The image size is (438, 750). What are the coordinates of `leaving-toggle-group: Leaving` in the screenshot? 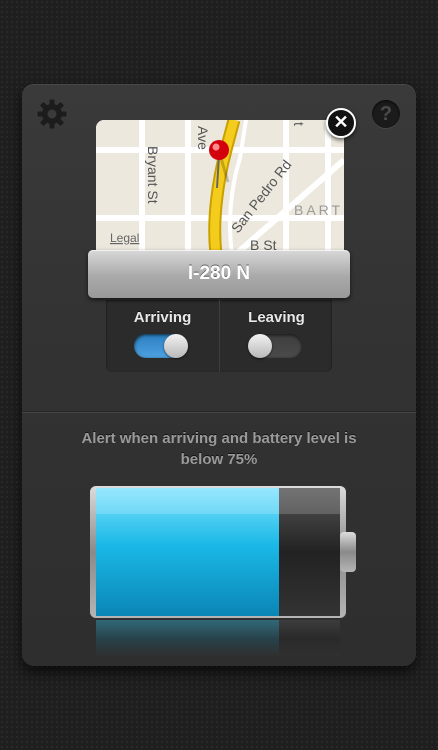 It's located at (276, 336).